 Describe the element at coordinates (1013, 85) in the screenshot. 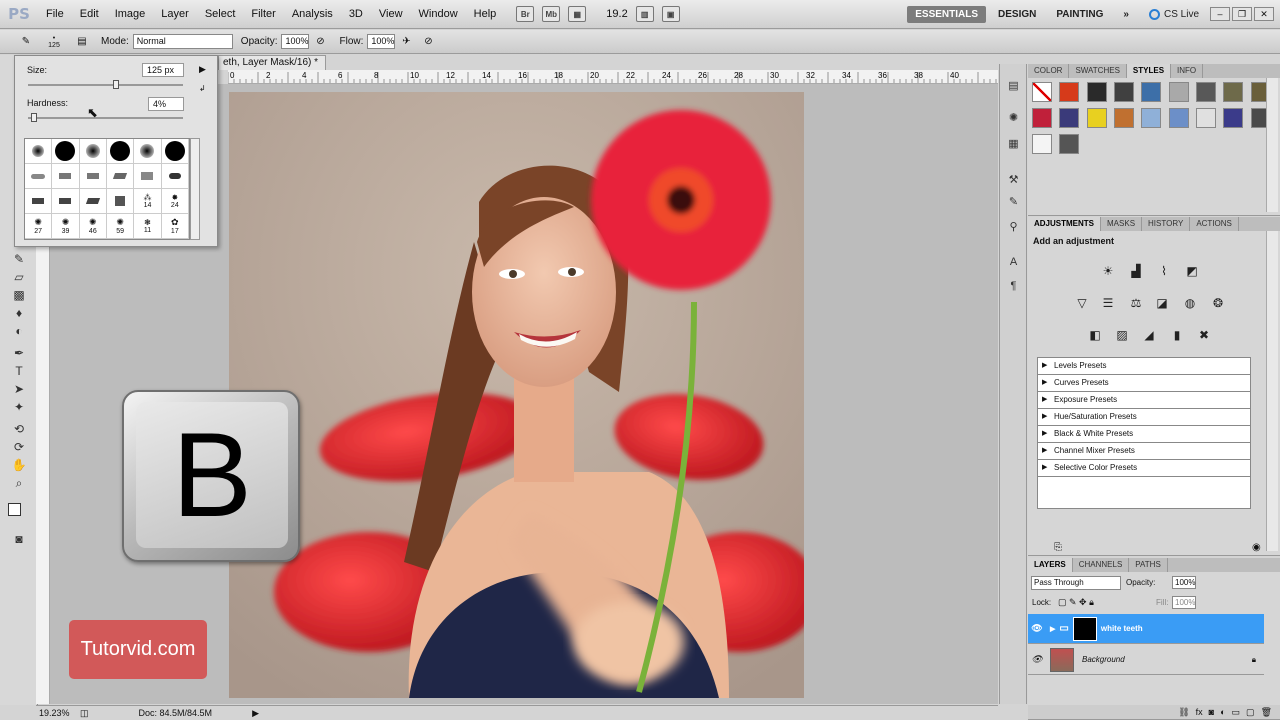

I see `minibridge-dock-icon: ▤` at that location.